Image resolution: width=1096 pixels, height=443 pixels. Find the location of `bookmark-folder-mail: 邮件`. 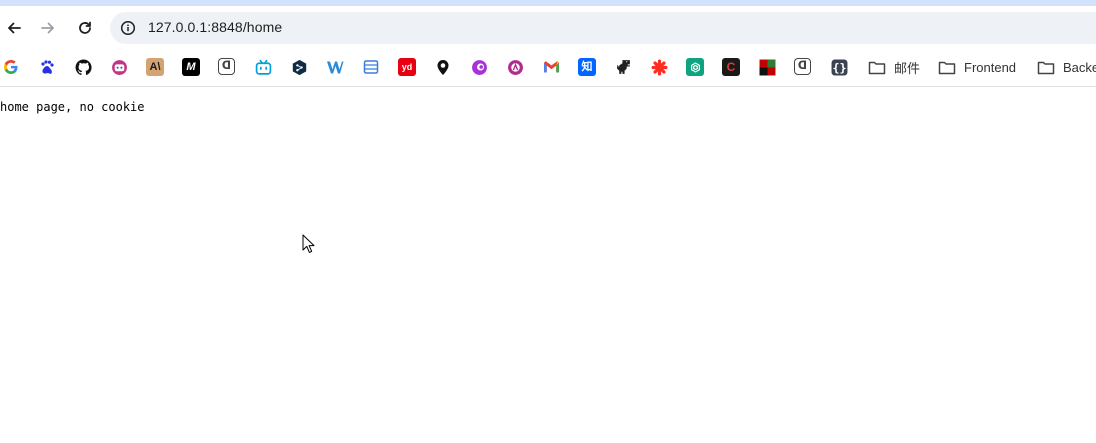

bookmark-folder-mail: 邮件 is located at coordinates (894, 67).